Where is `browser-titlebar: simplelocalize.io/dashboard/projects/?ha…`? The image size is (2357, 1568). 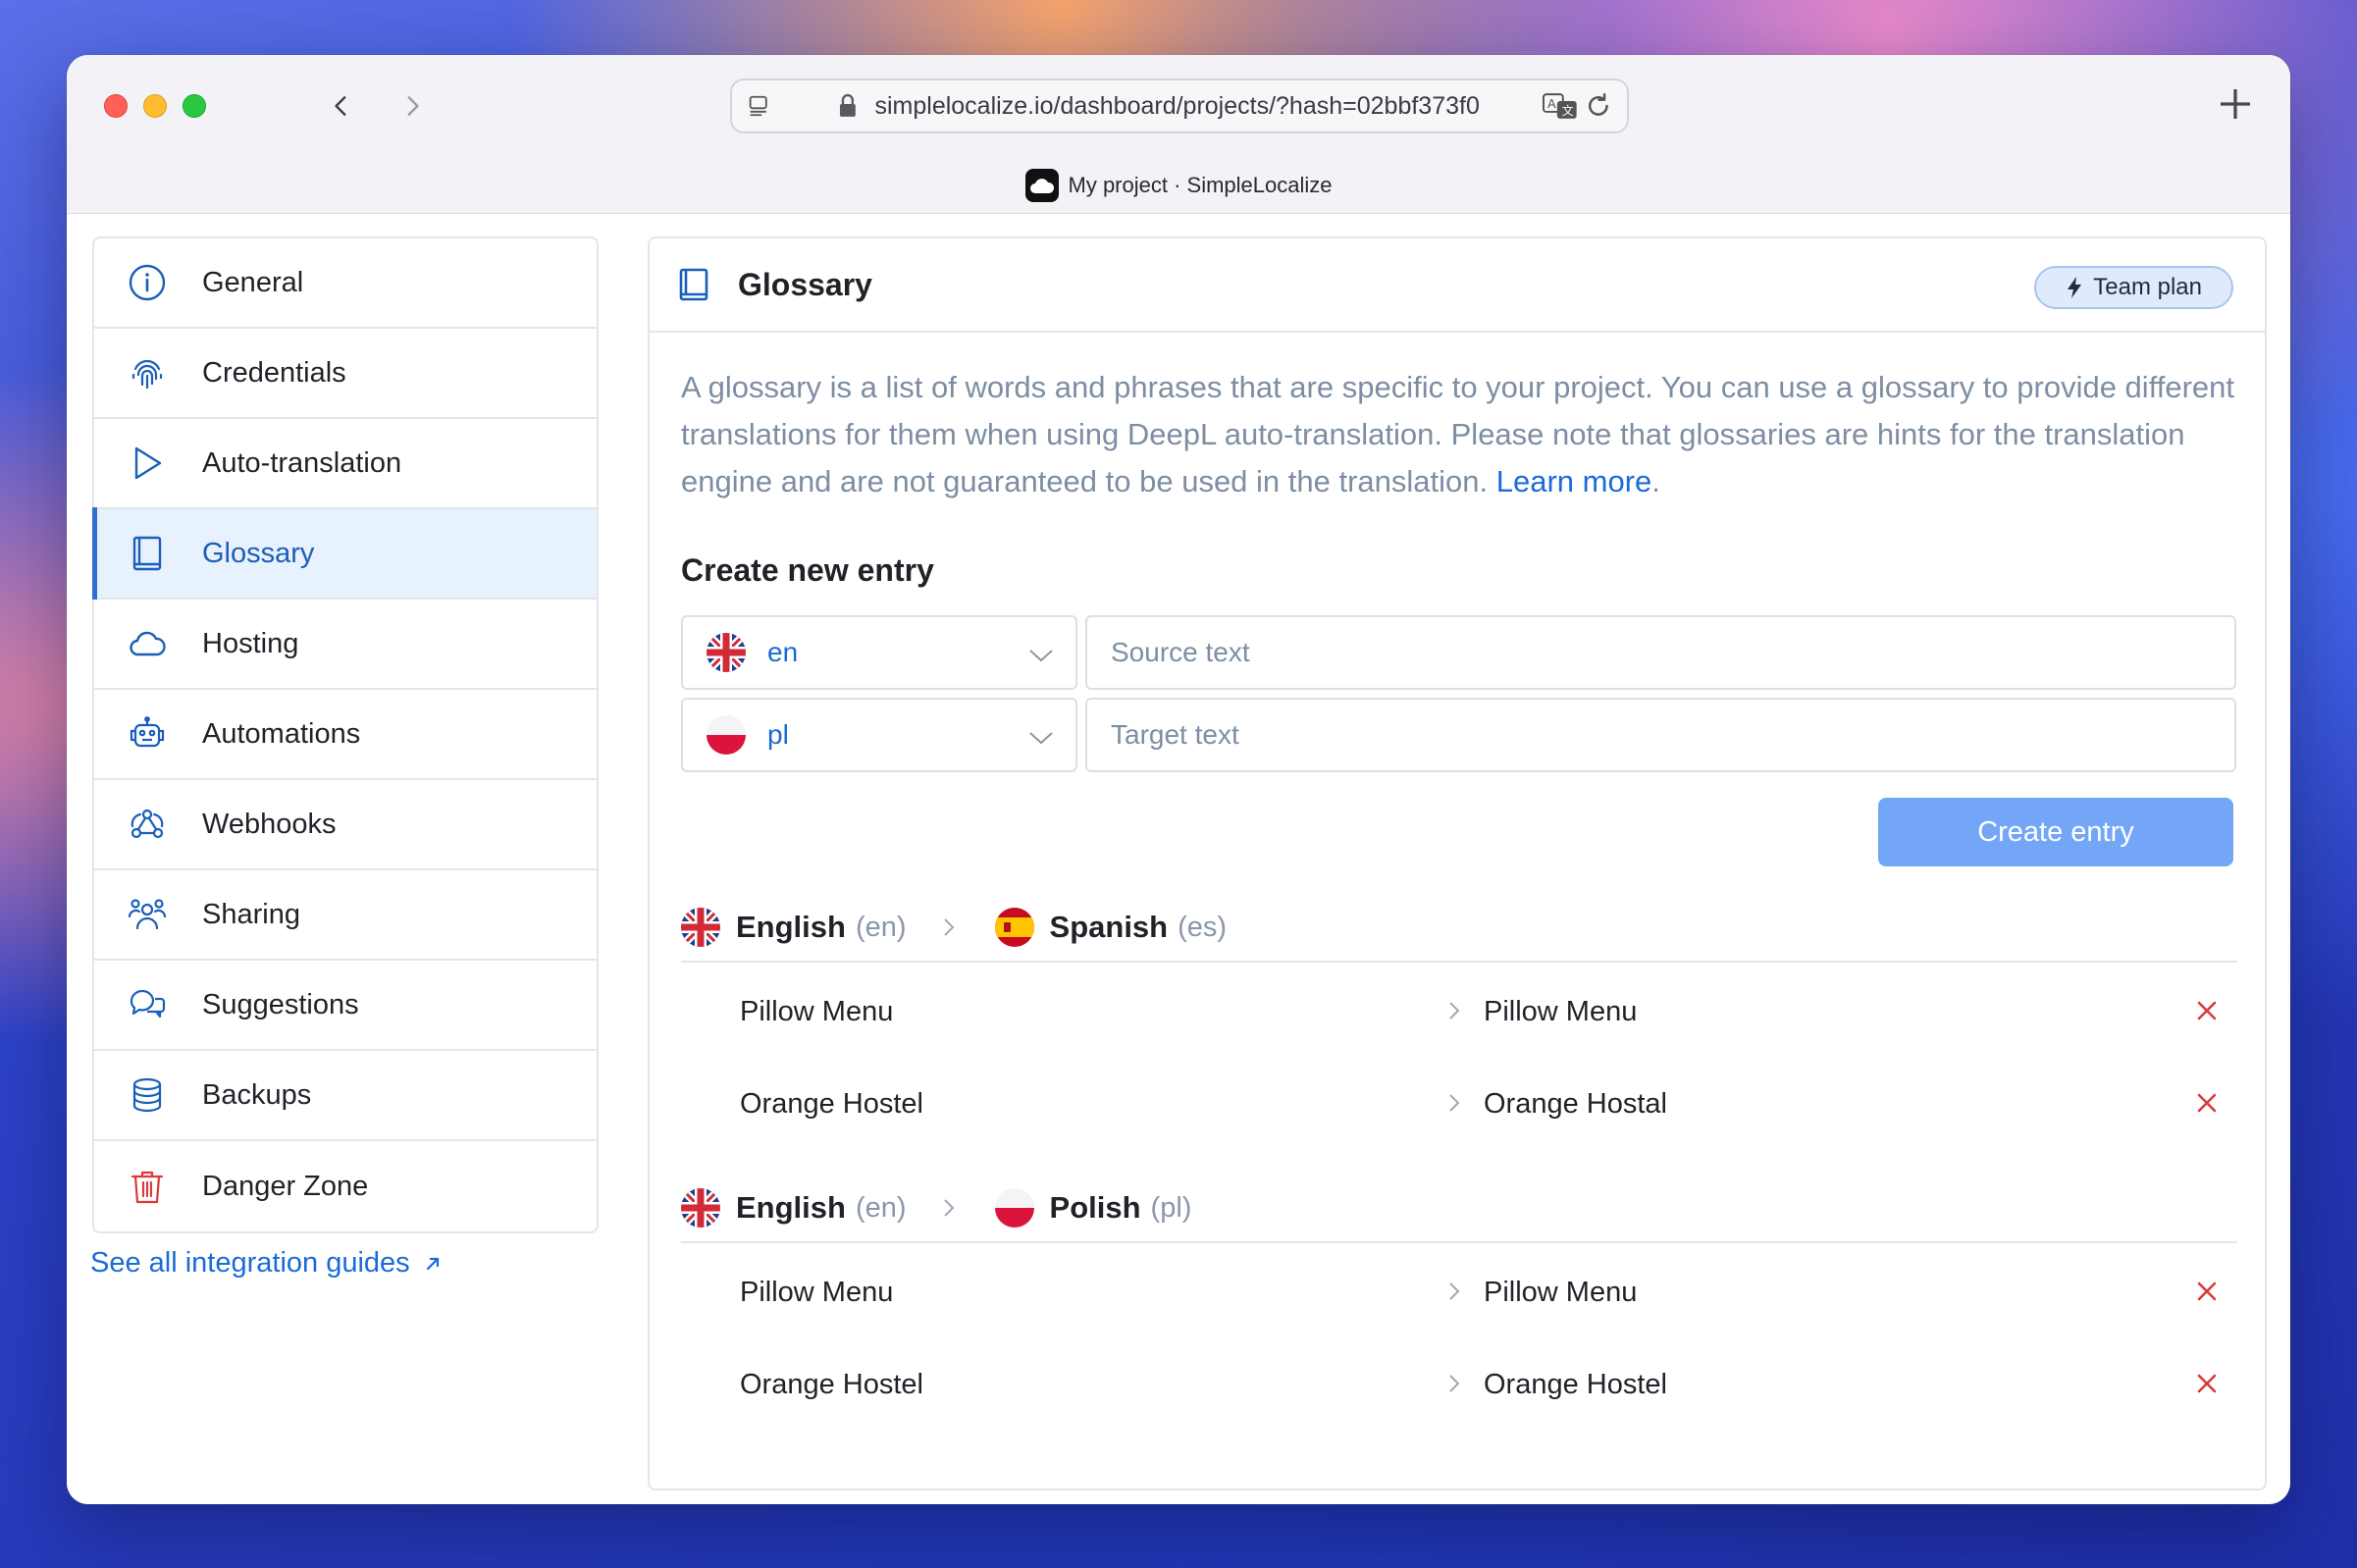 browser-titlebar: simplelocalize.io/dashboard/projects/?ha… is located at coordinates (1178, 134).